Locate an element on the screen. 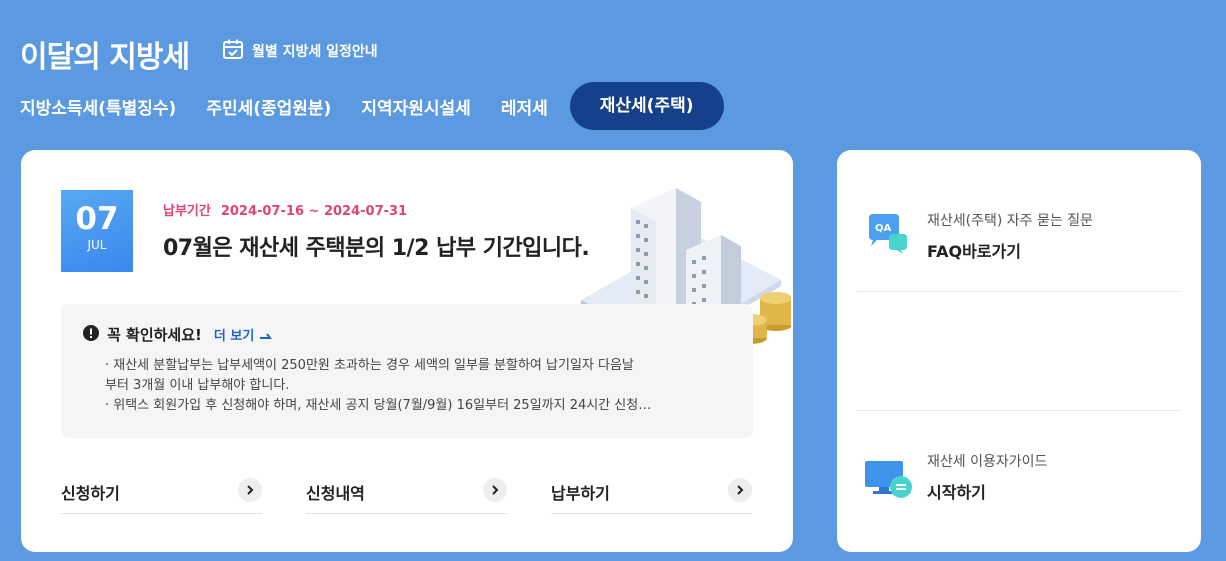  more-label: 더 보기 is located at coordinates (234, 336).